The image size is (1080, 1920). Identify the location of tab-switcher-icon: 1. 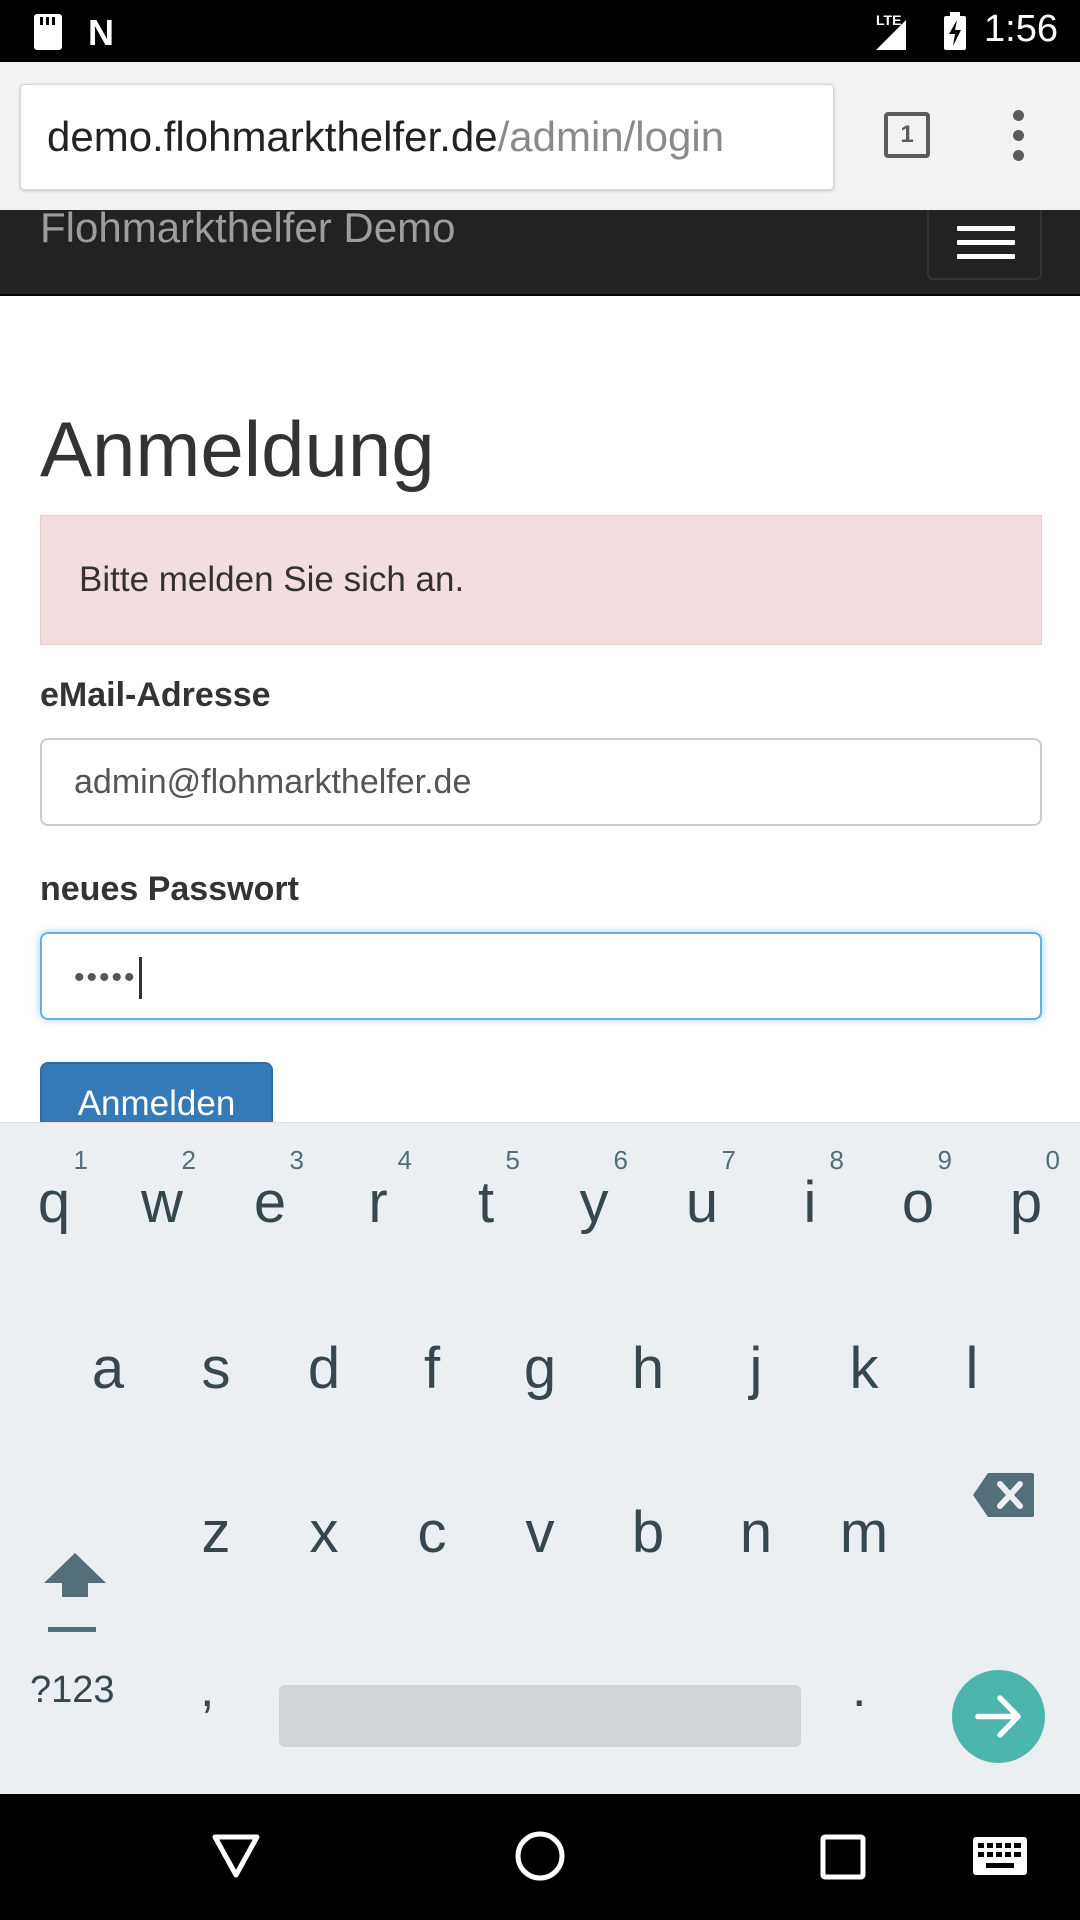
(907, 135).